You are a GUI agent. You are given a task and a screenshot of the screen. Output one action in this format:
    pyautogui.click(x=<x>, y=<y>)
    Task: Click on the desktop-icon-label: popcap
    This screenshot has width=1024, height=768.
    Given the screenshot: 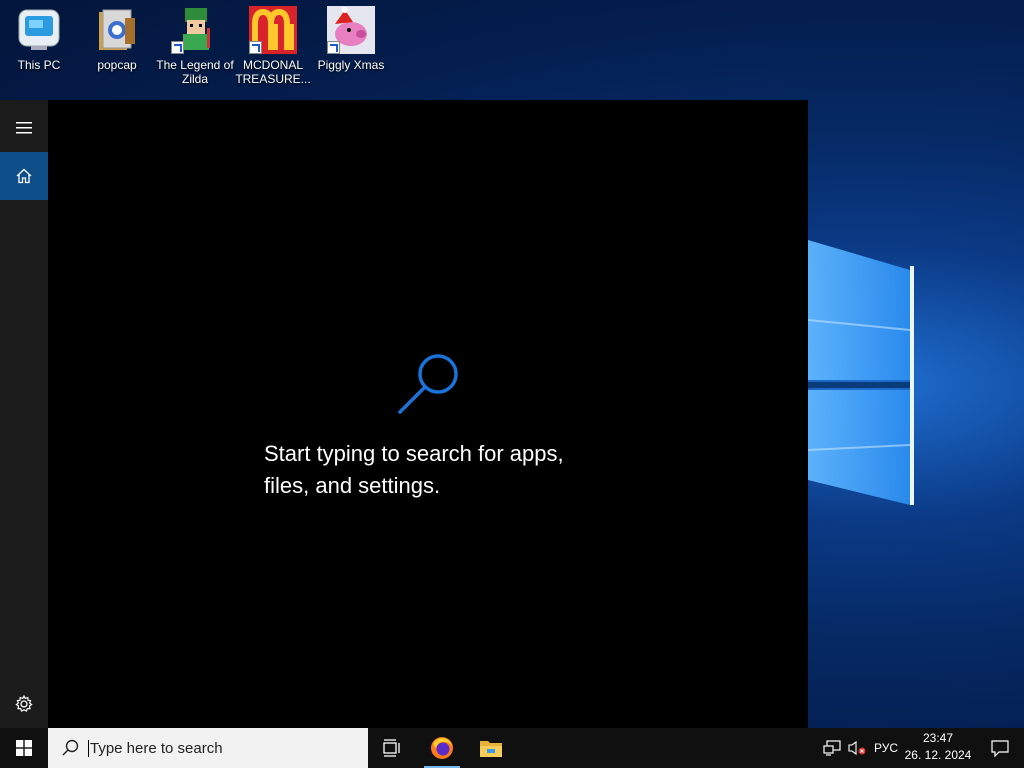 What is the action you would take?
    pyautogui.click(x=117, y=65)
    